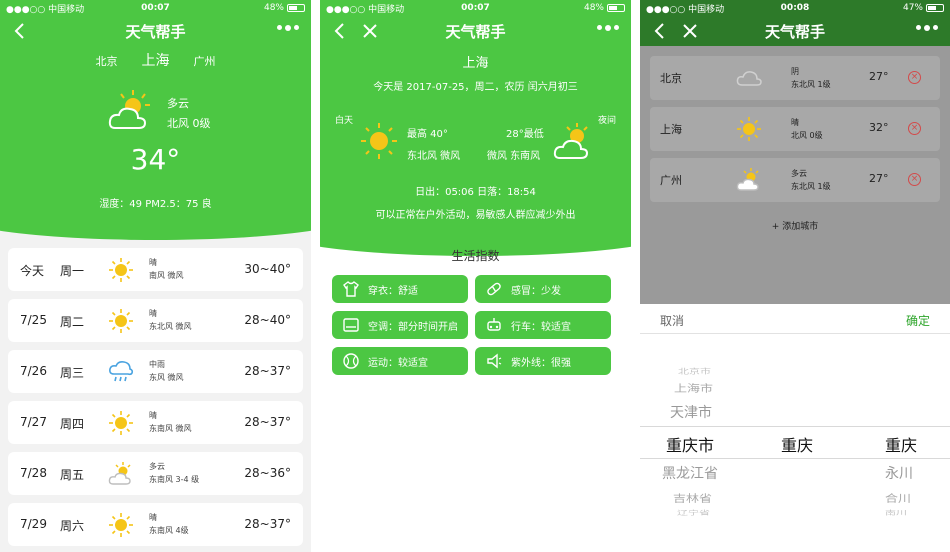 The image size is (950, 552). I want to click on picker-option: 上海市, so click(693, 387).